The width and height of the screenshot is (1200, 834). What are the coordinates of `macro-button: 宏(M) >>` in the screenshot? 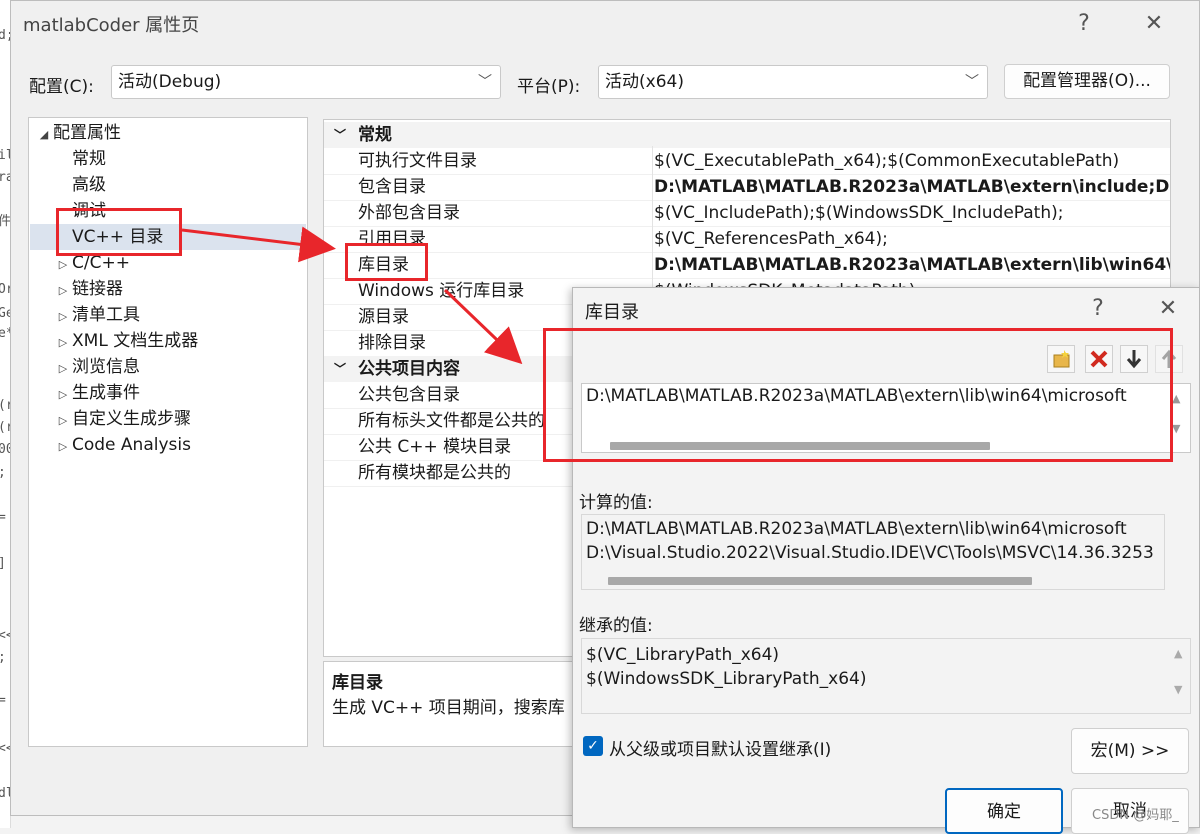 It's located at (1130, 751).